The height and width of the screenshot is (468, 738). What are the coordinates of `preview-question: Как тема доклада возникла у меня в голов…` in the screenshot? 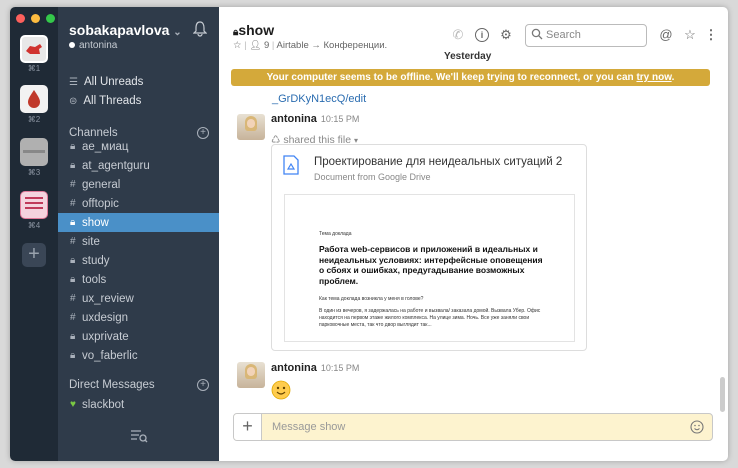 It's located at (371, 299).